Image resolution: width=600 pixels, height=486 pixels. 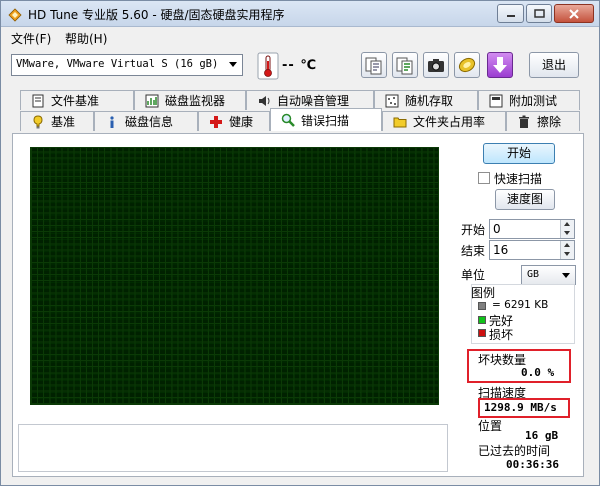 I want to click on legend-box, so click(x=523, y=314).